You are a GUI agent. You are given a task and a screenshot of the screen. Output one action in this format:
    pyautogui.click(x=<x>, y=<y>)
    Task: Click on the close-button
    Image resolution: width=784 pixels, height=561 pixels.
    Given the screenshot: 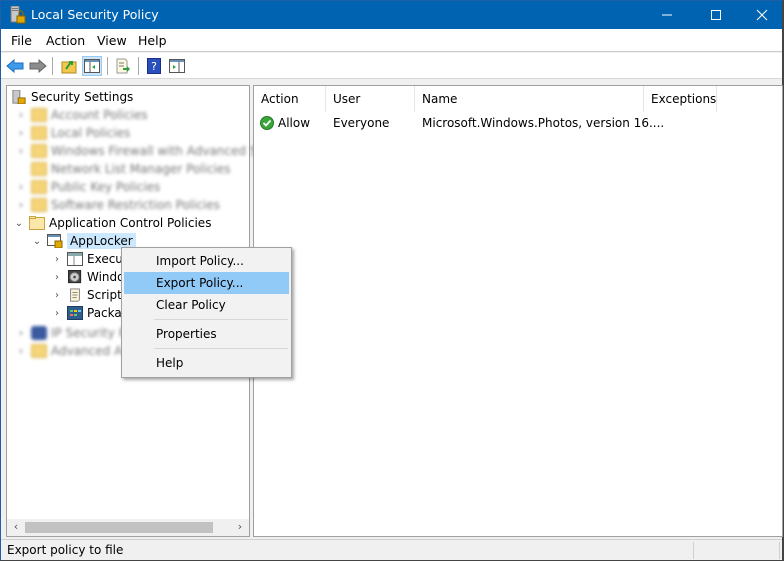 What is the action you would take?
    pyautogui.click(x=761, y=15)
    